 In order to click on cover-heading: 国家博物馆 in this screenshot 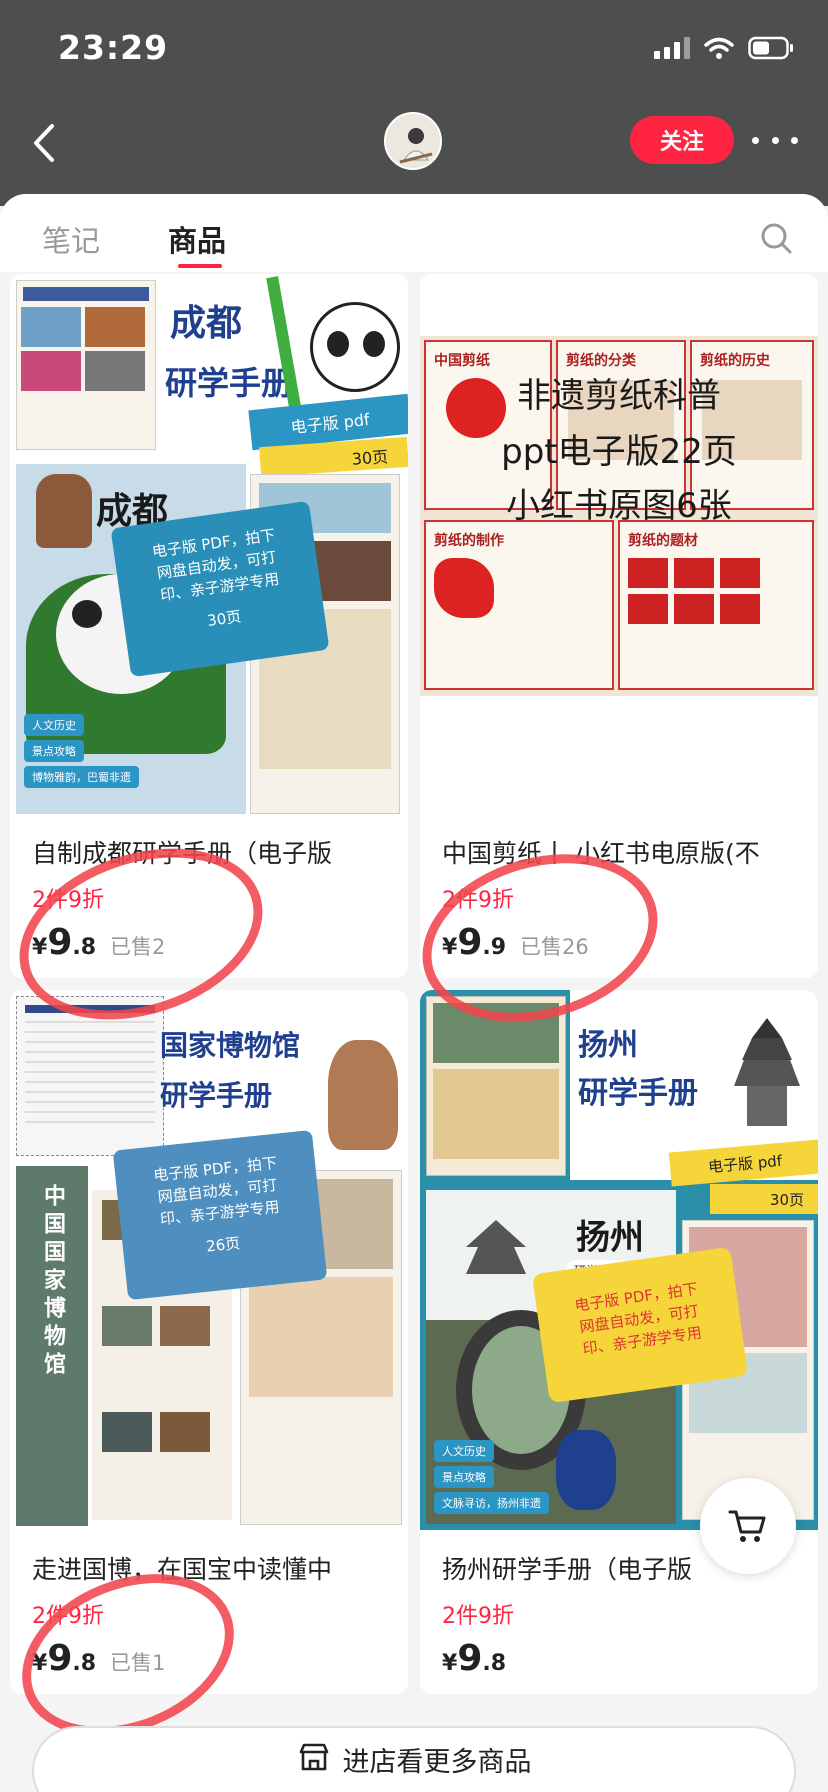, I will do `click(230, 1045)`.